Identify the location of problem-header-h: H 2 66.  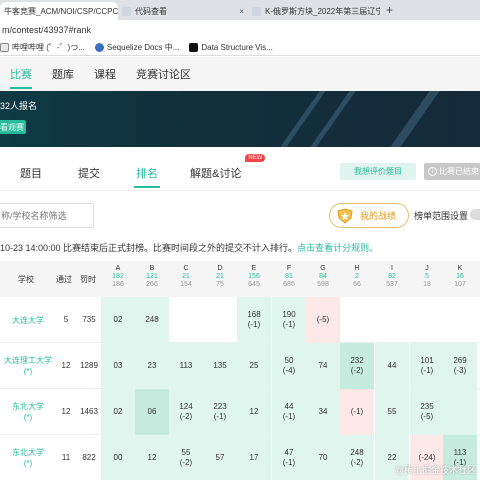
(357, 277).